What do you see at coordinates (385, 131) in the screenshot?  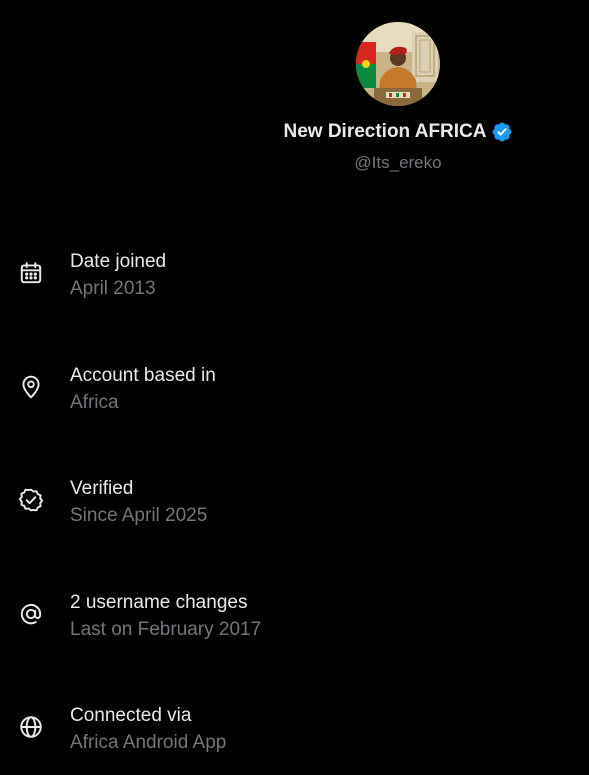 I see `display-name: New Direction AFRICA` at bounding box center [385, 131].